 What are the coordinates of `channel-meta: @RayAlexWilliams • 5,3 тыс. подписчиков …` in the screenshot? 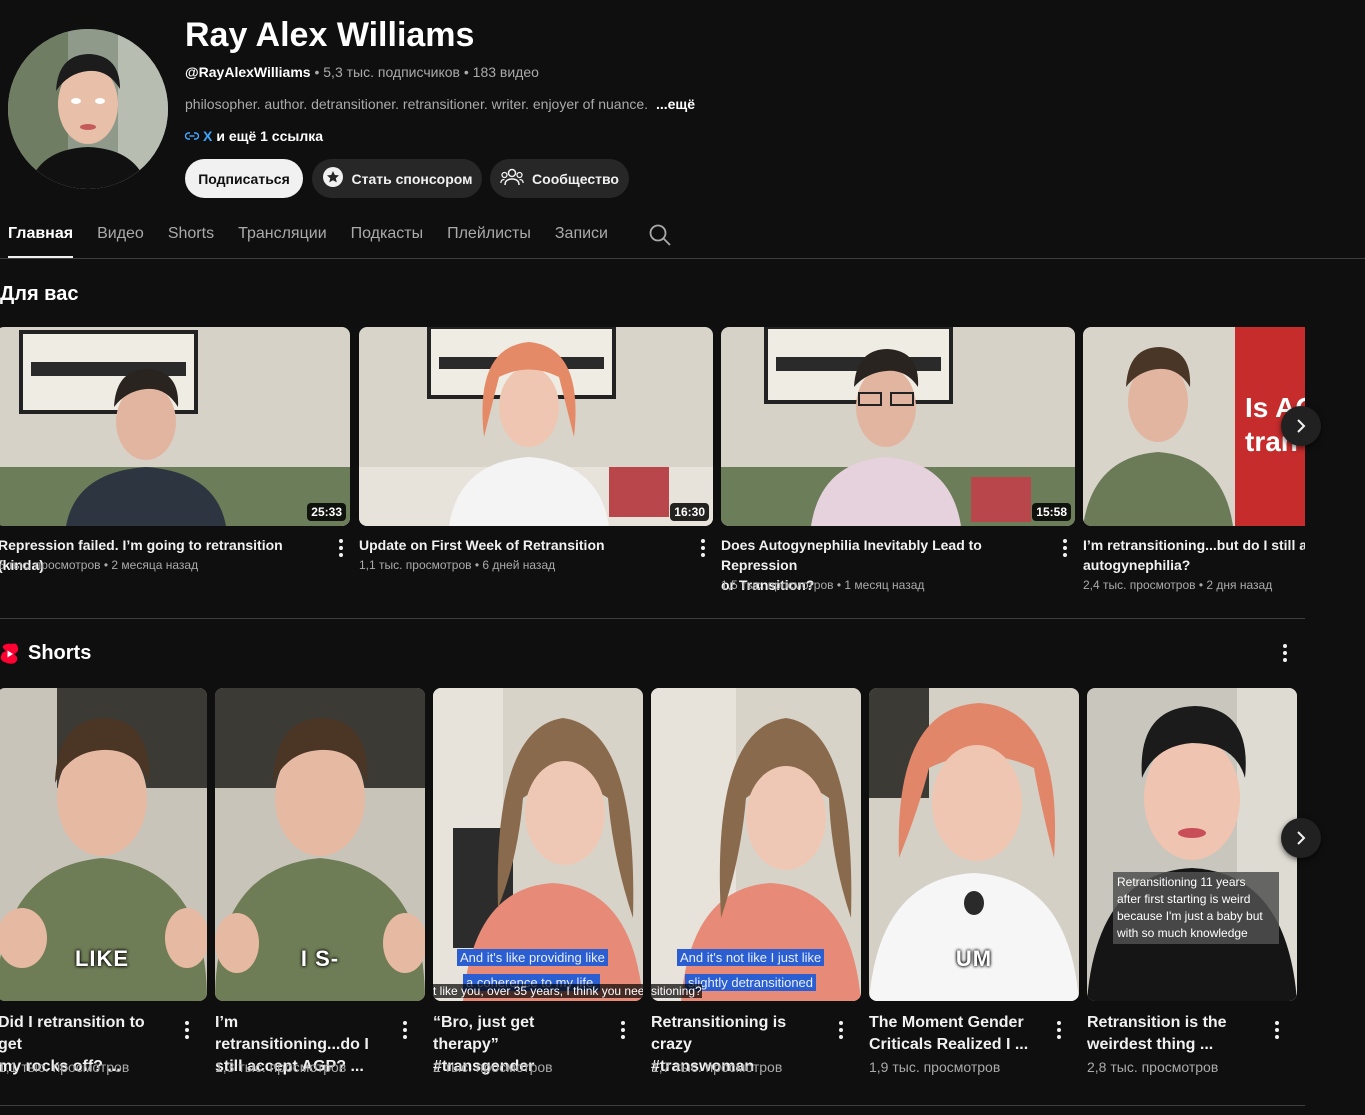 It's located at (362, 72).